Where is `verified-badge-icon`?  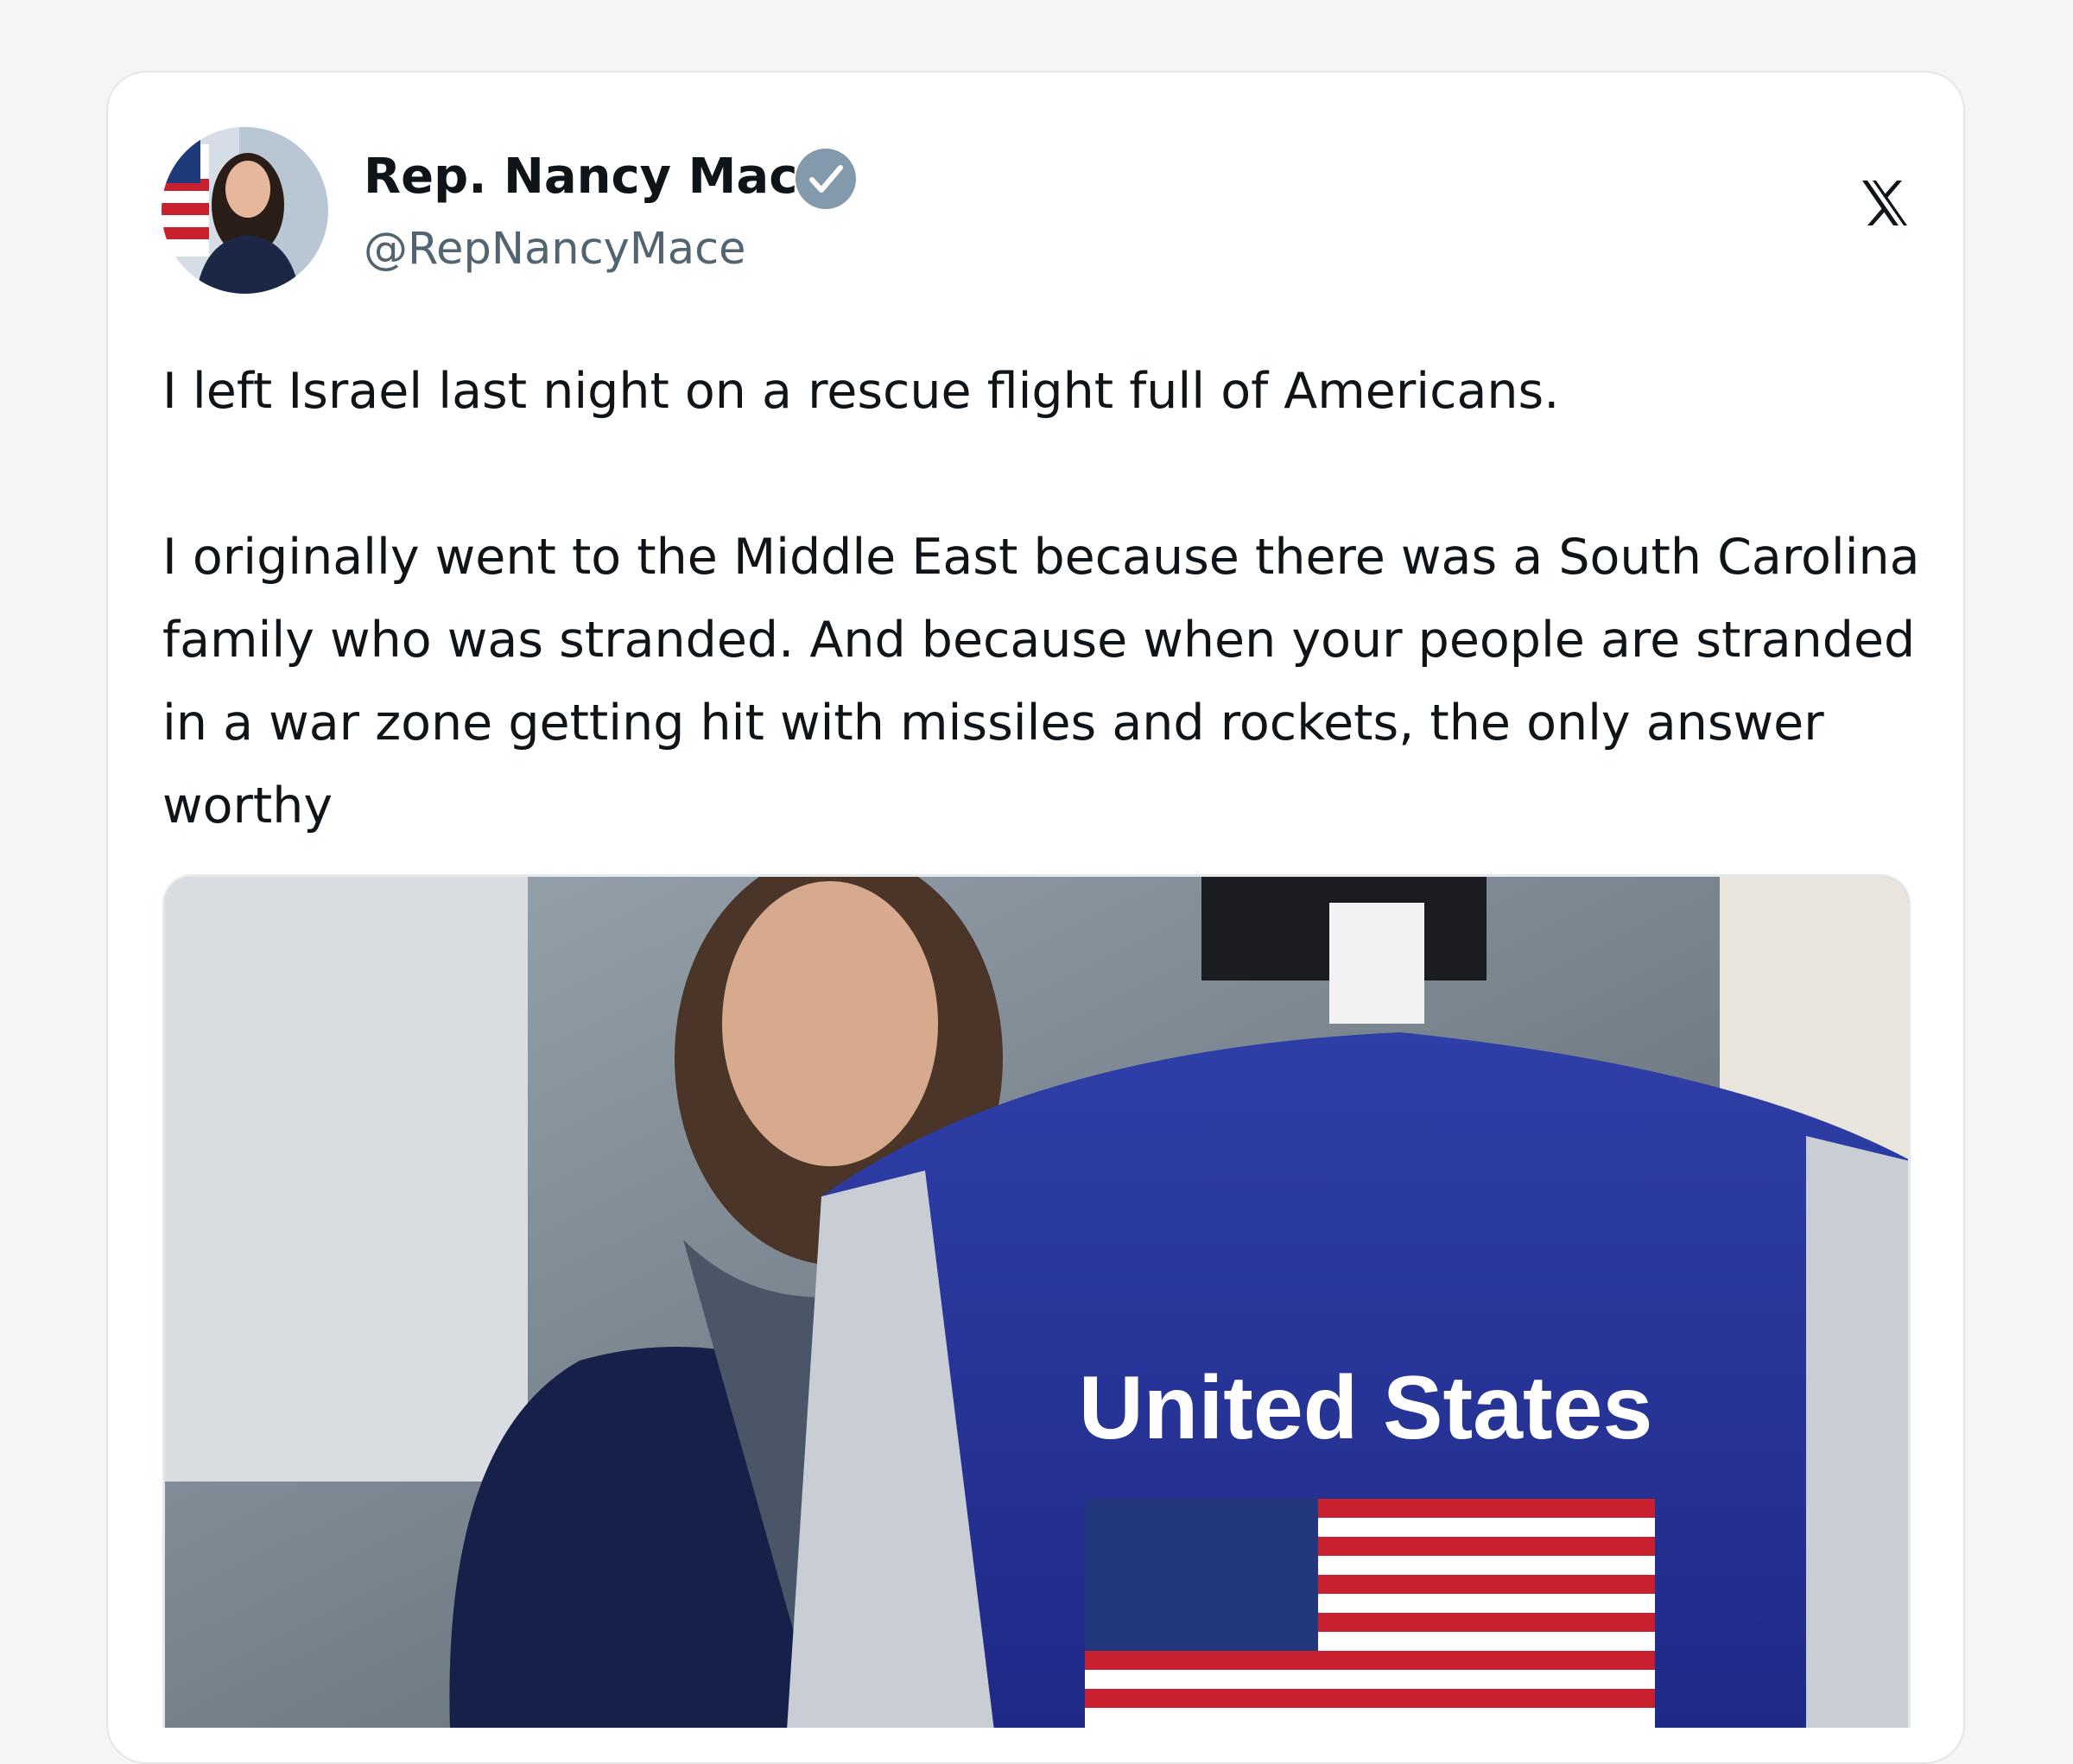 verified-badge-icon is located at coordinates (826, 179).